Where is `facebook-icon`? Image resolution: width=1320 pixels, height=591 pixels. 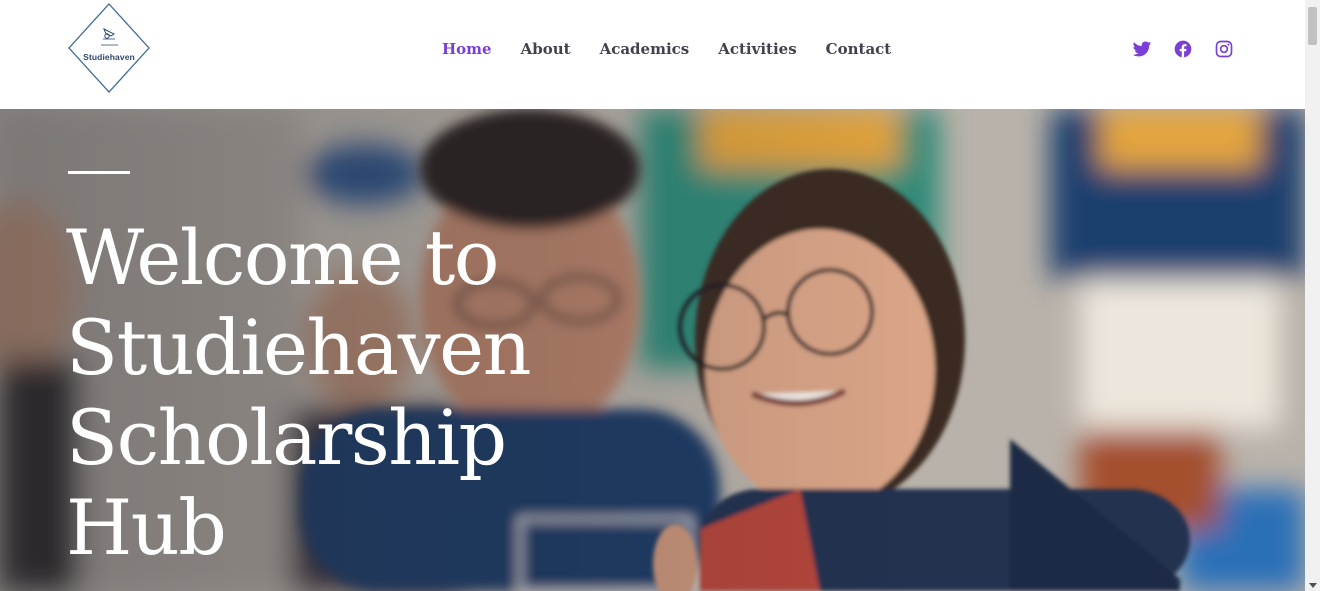
facebook-icon is located at coordinates (1183, 49).